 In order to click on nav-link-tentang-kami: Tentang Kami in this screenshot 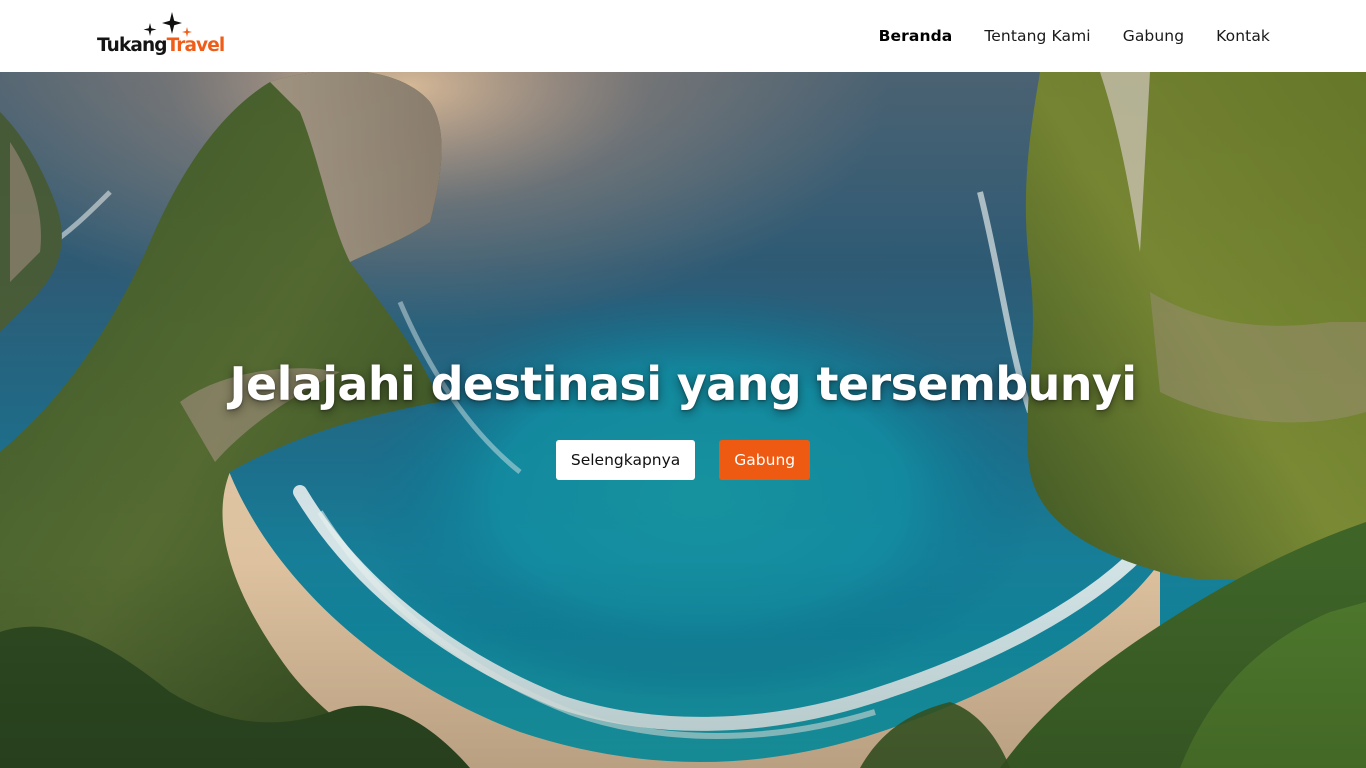, I will do `click(1037, 36)`.